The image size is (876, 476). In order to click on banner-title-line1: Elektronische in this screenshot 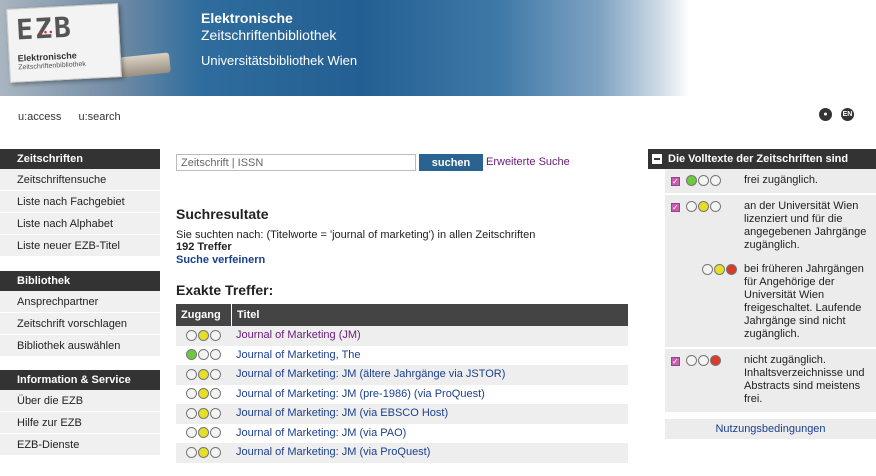, I will do `click(247, 18)`.